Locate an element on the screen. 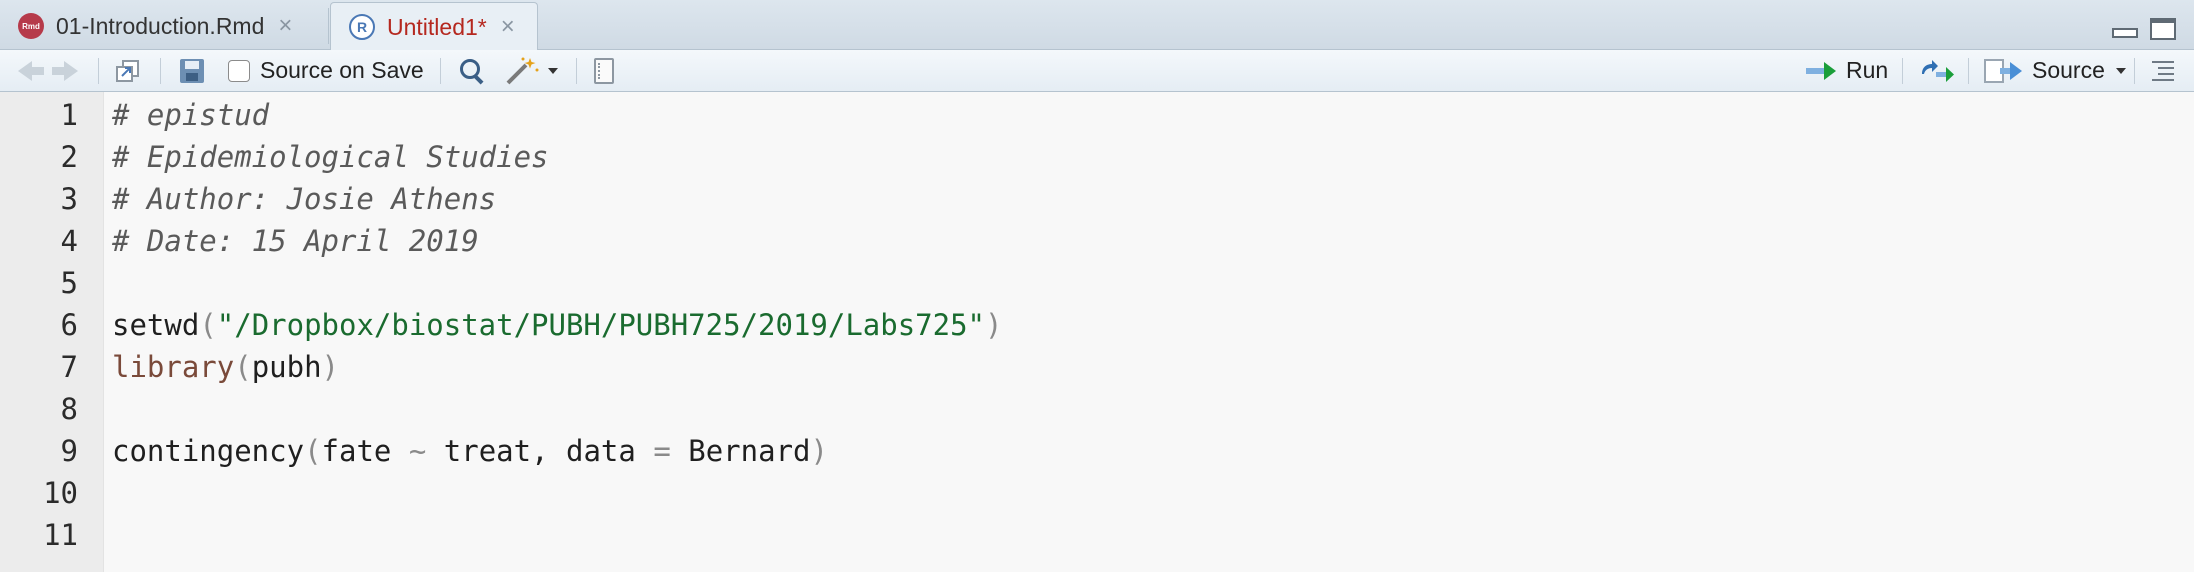 The height and width of the screenshot is (572, 2194). run-button: Run is located at coordinates (1847, 70).